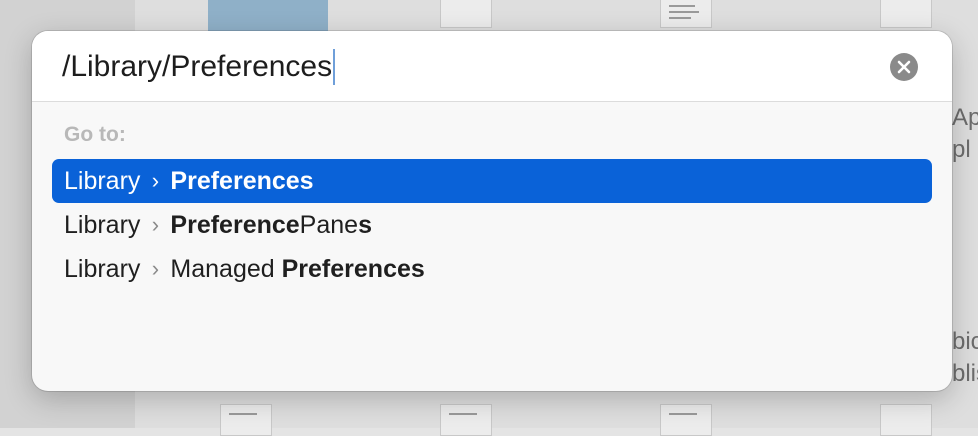 The height and width of the screenshot is (436, 978). I want to click on text-caret, so click(334, 67).